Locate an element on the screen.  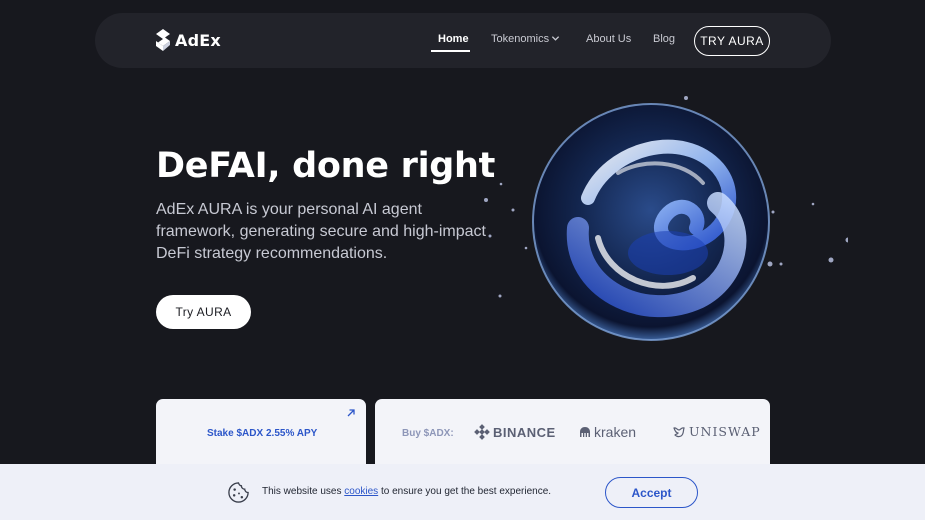
binance-label: BINANCE is located at coordinates (524, 432).